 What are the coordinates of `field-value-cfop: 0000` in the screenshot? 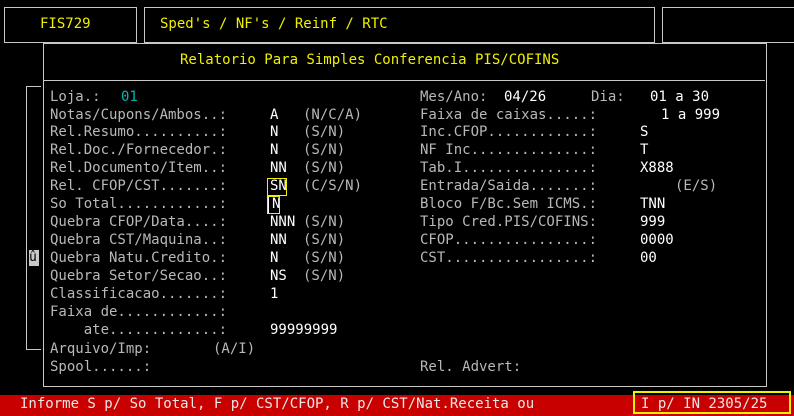 It's located at (657, 241).